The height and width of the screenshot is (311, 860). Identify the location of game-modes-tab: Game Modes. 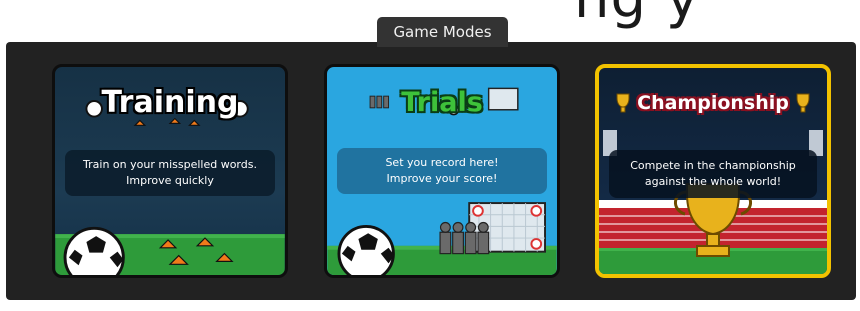
(442, 32).